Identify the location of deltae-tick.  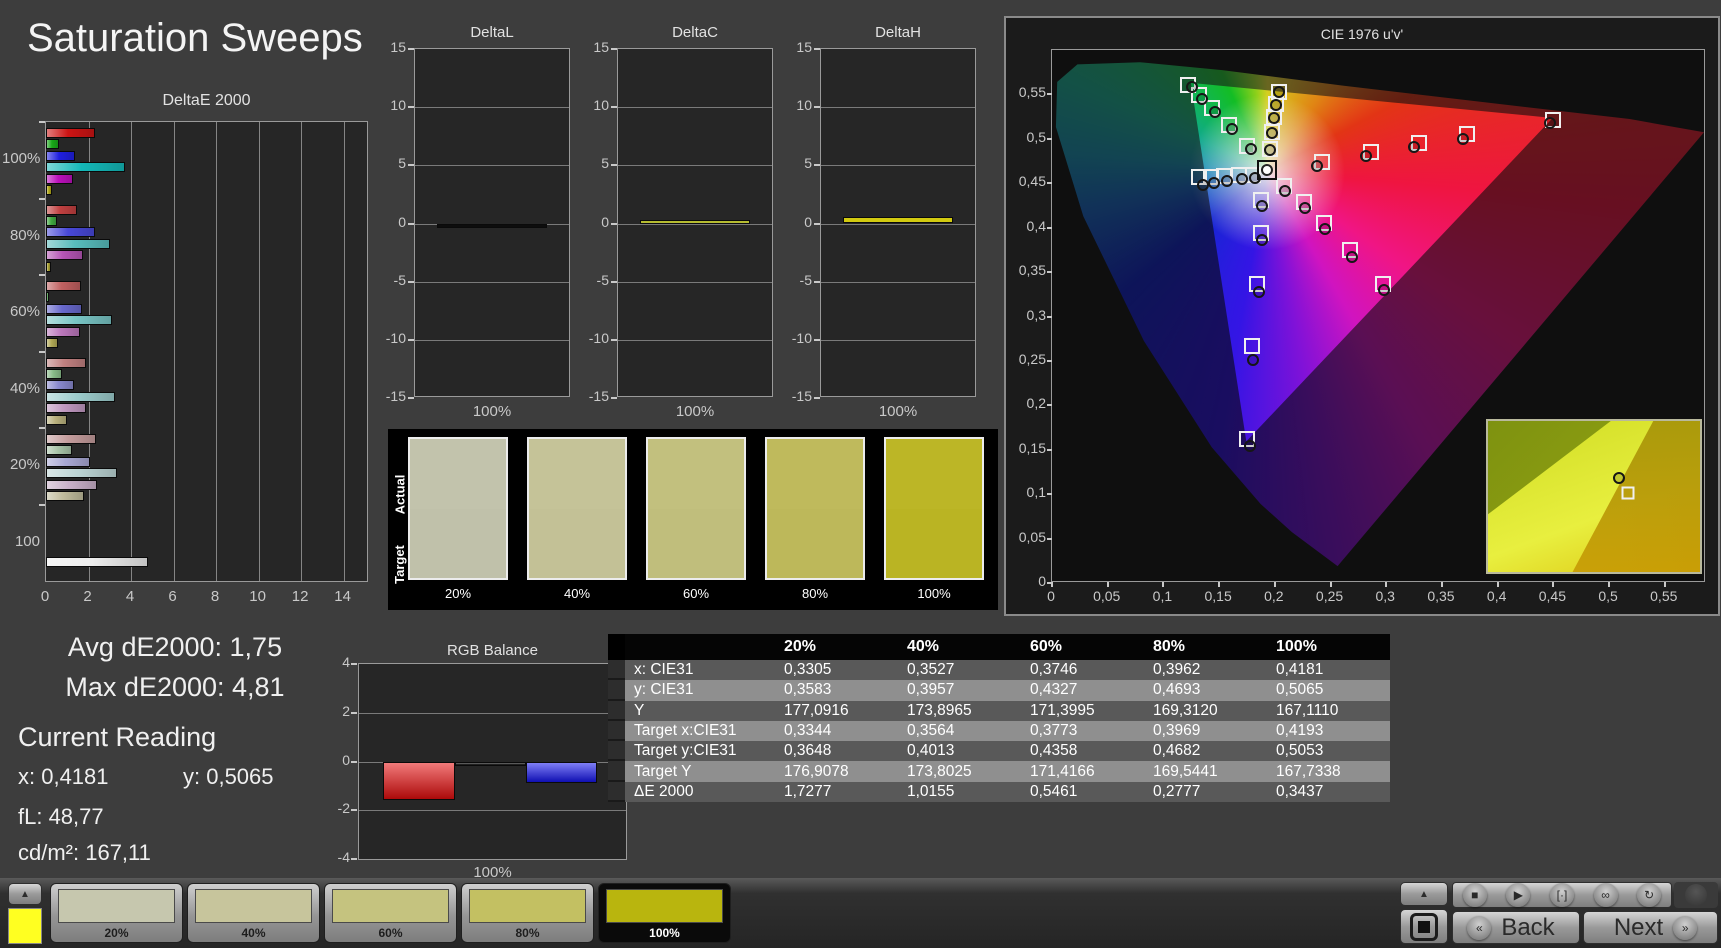
(42, 198).